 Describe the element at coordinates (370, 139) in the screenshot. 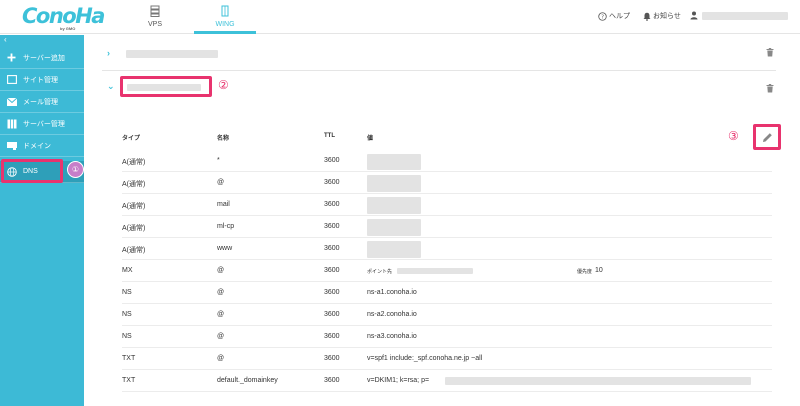

I see `col-value: 値` at that location.